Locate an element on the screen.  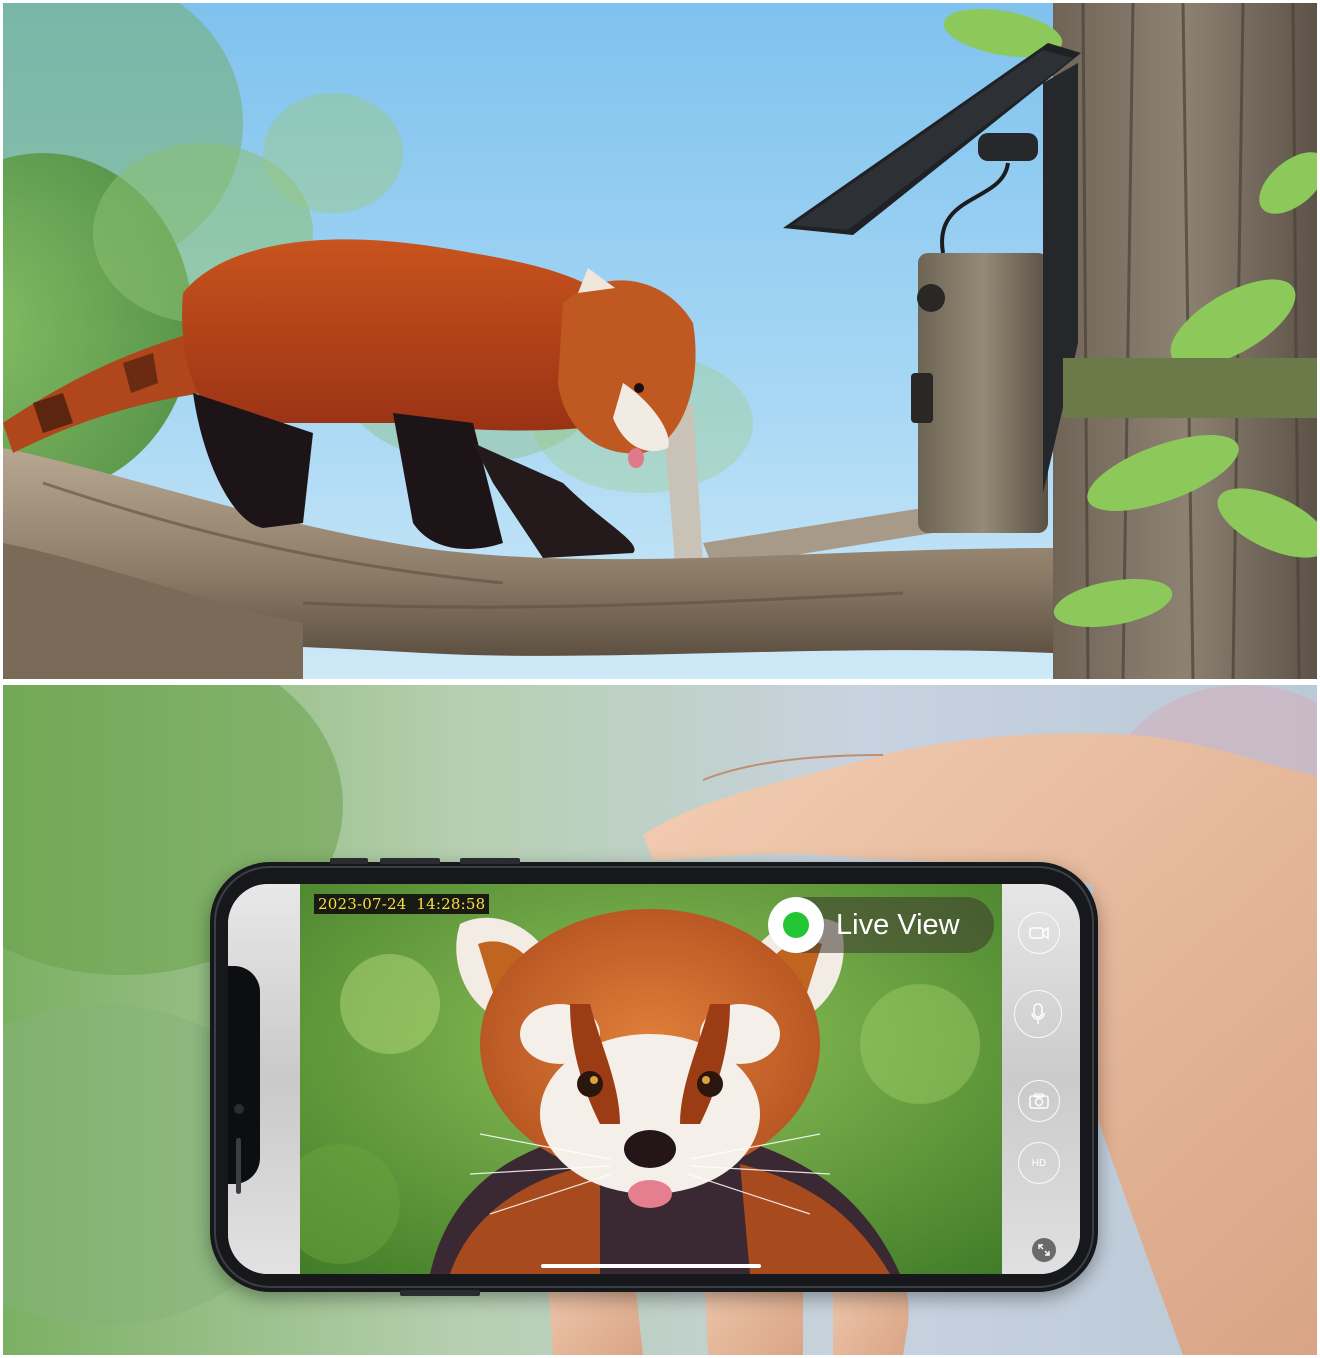
red-panda-nose is located at coordinates (650, 1149).